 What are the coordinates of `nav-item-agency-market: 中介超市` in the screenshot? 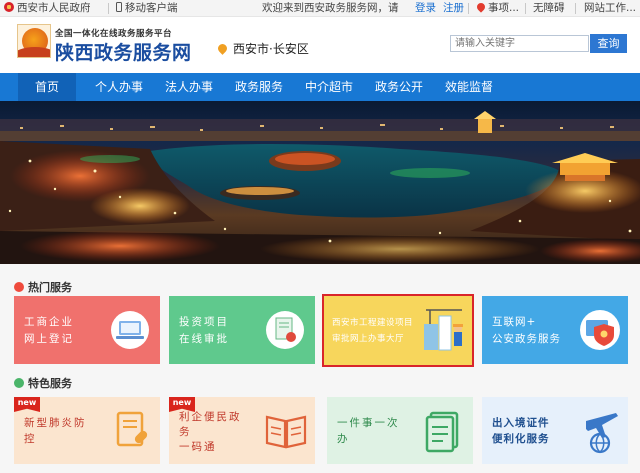 It's located at (329, 87).